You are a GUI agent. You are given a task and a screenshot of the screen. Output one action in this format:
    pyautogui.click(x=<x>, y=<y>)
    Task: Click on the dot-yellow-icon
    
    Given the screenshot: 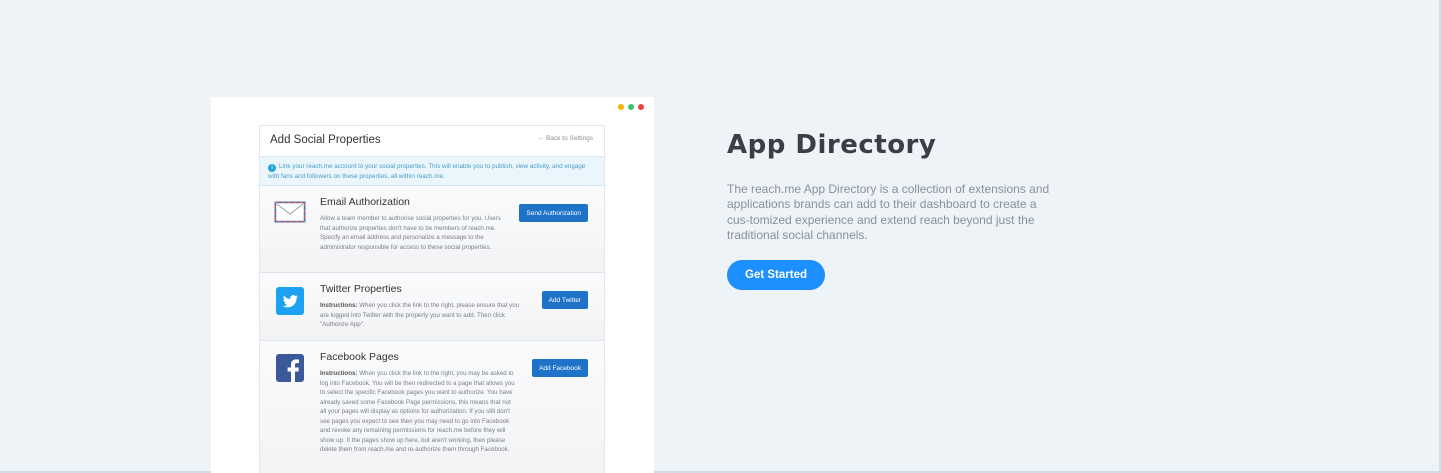 What is the action you would take?
    pyautogui.click(x=621, y=107)
    